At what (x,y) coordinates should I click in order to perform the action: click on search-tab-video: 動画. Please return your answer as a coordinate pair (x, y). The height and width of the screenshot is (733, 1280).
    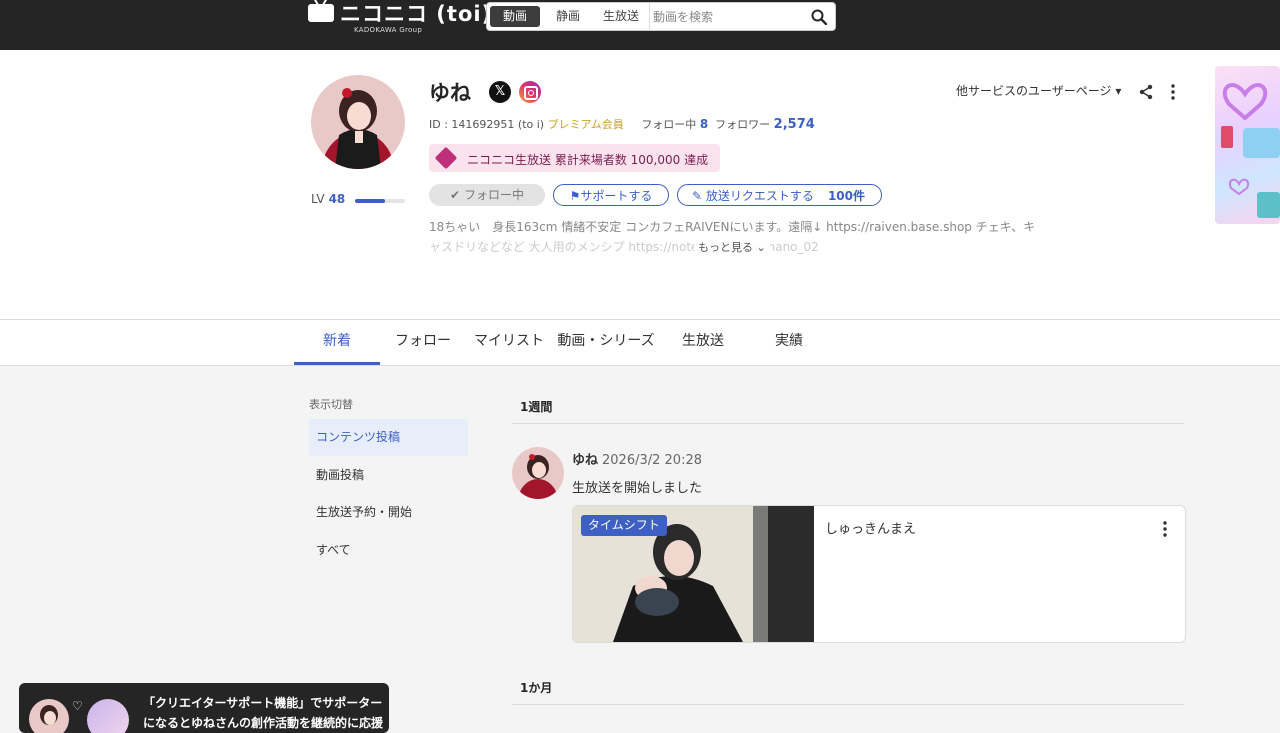
    Looking at the image, I should click on (515, 16).